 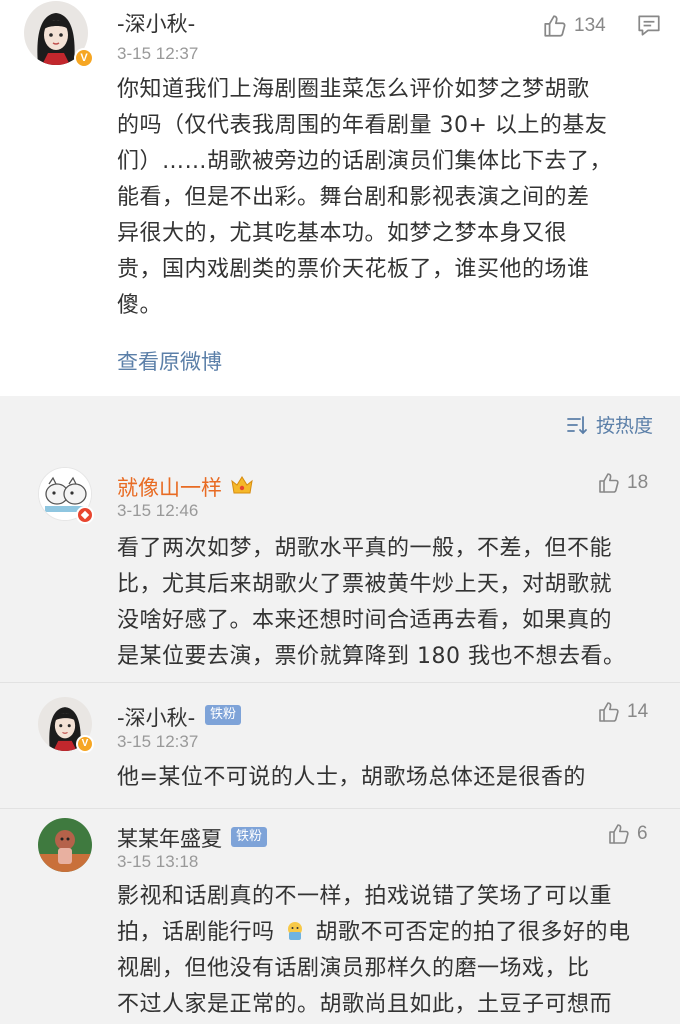 What do you see at coordinates (158, 510) in the screenshot?
I see `comment-time: 3-15 12:46` at bounding box center [158, 510].